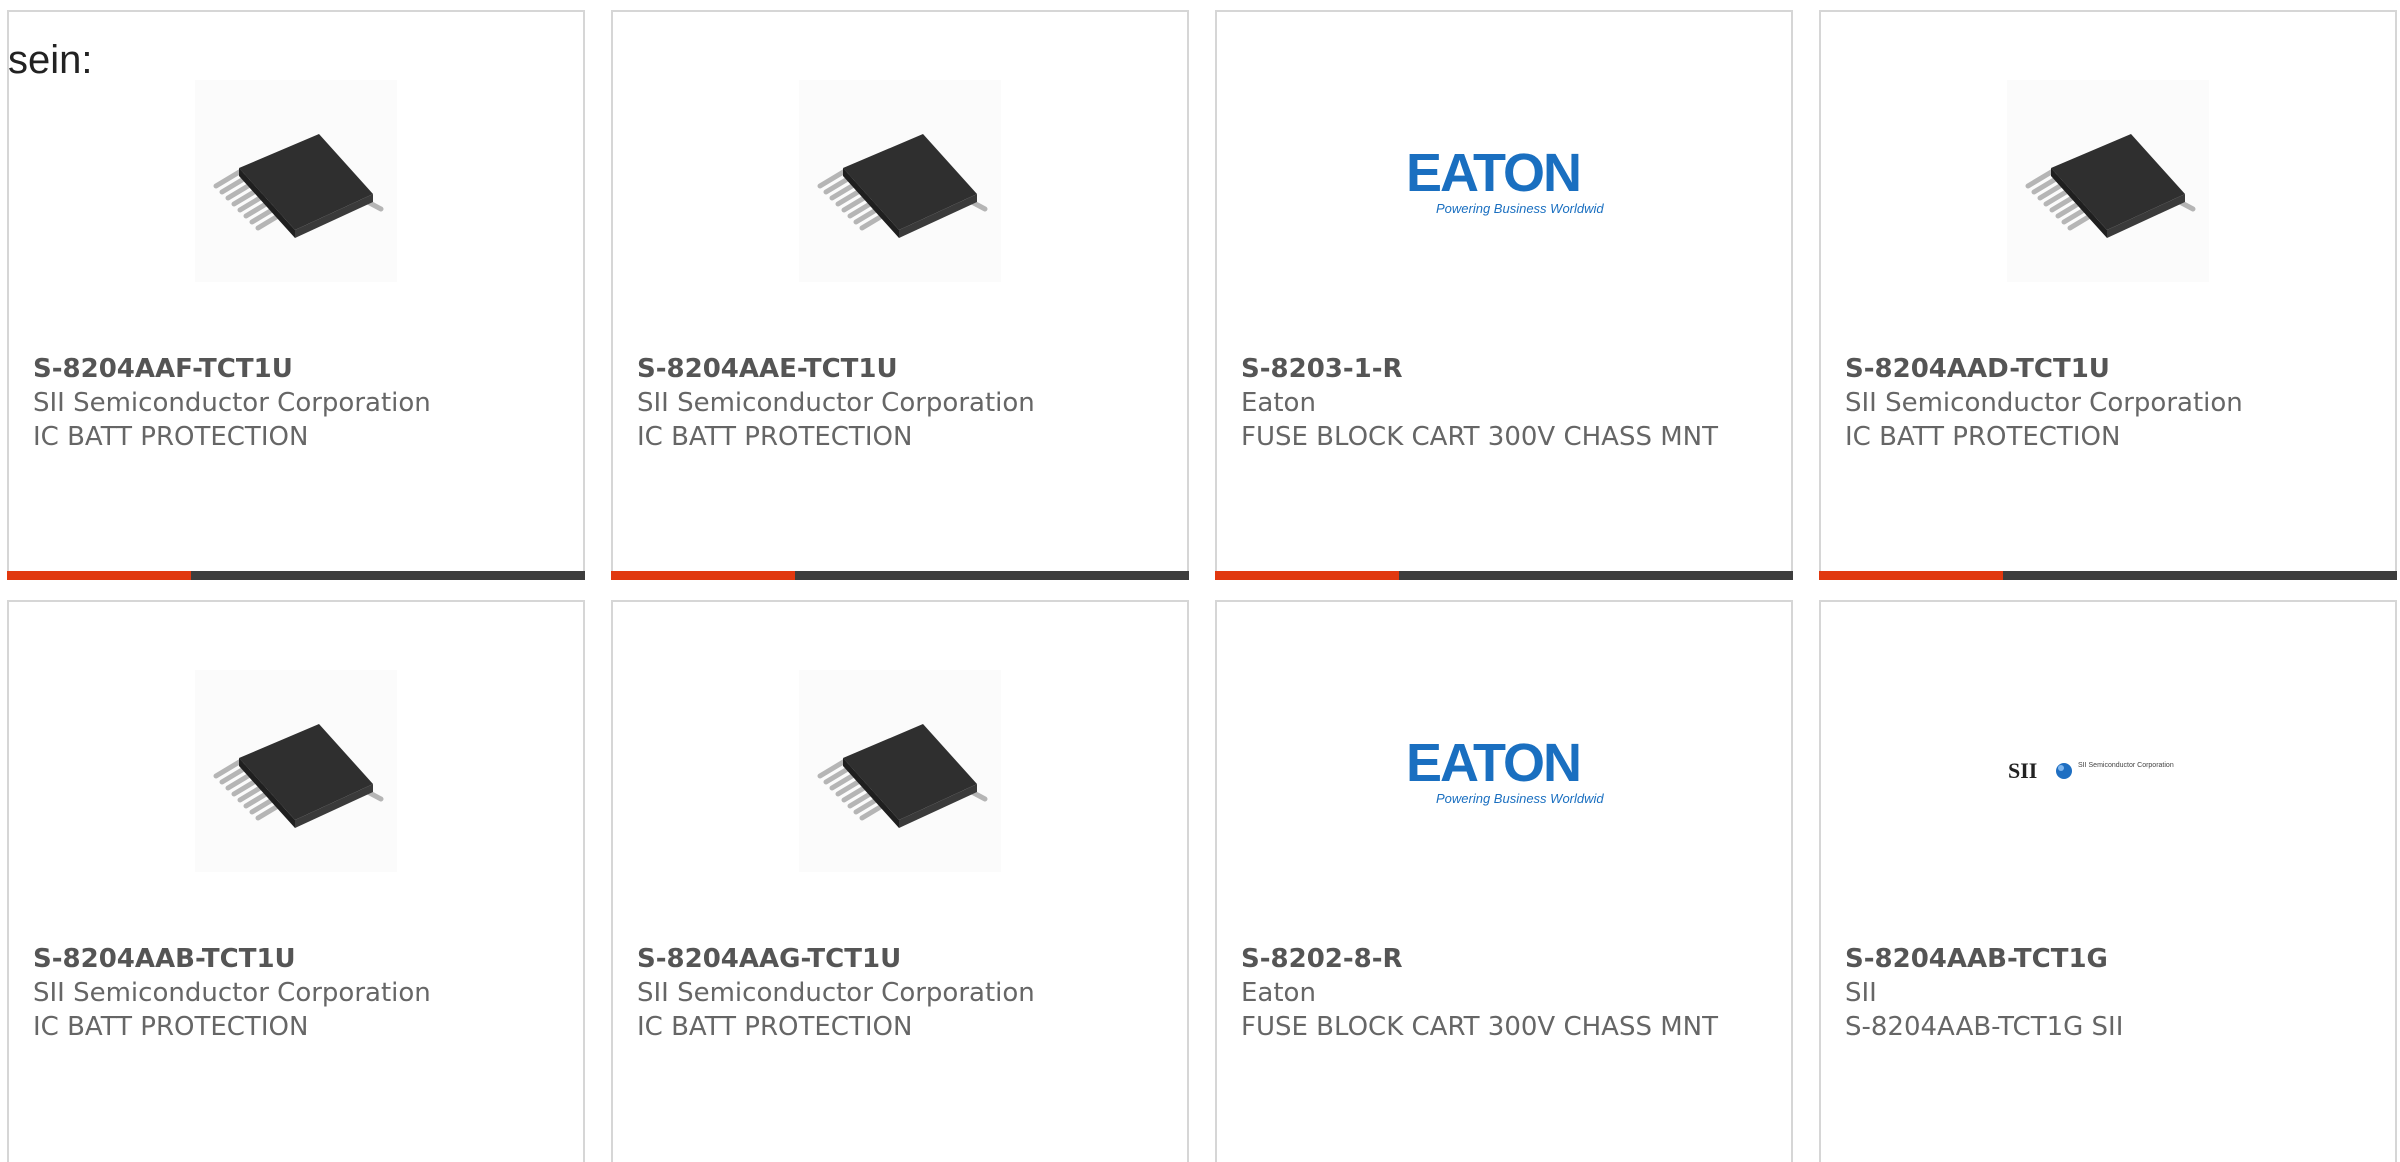  Describe the element at coordinates (273, 369) in the screenshot. I see `part-number-link: S-8204AAF-TCT1U` at that location.